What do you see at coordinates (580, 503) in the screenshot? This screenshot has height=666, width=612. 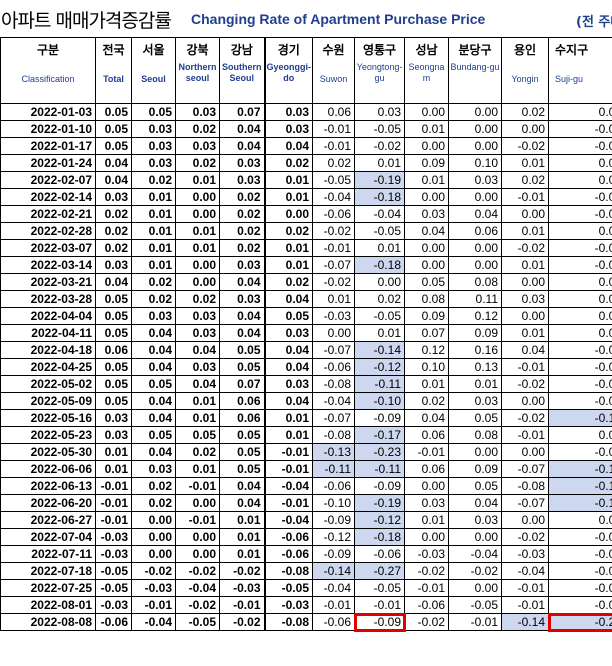 I see `value-cell-suji: -0.14` at bounding box center [580, 503].